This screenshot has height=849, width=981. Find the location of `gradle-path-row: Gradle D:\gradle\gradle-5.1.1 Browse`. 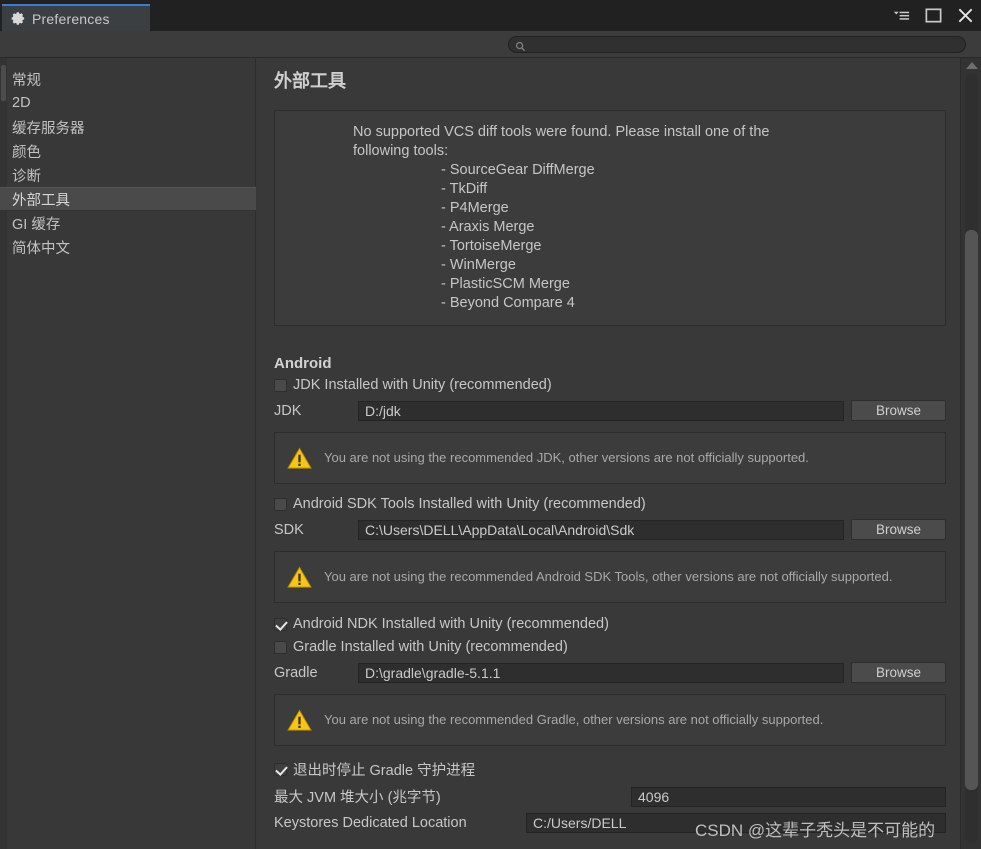

gradle-path-row: Gradle D:\gradle\gradle-5.1.1 Browse is located at coordinates (610, 672).